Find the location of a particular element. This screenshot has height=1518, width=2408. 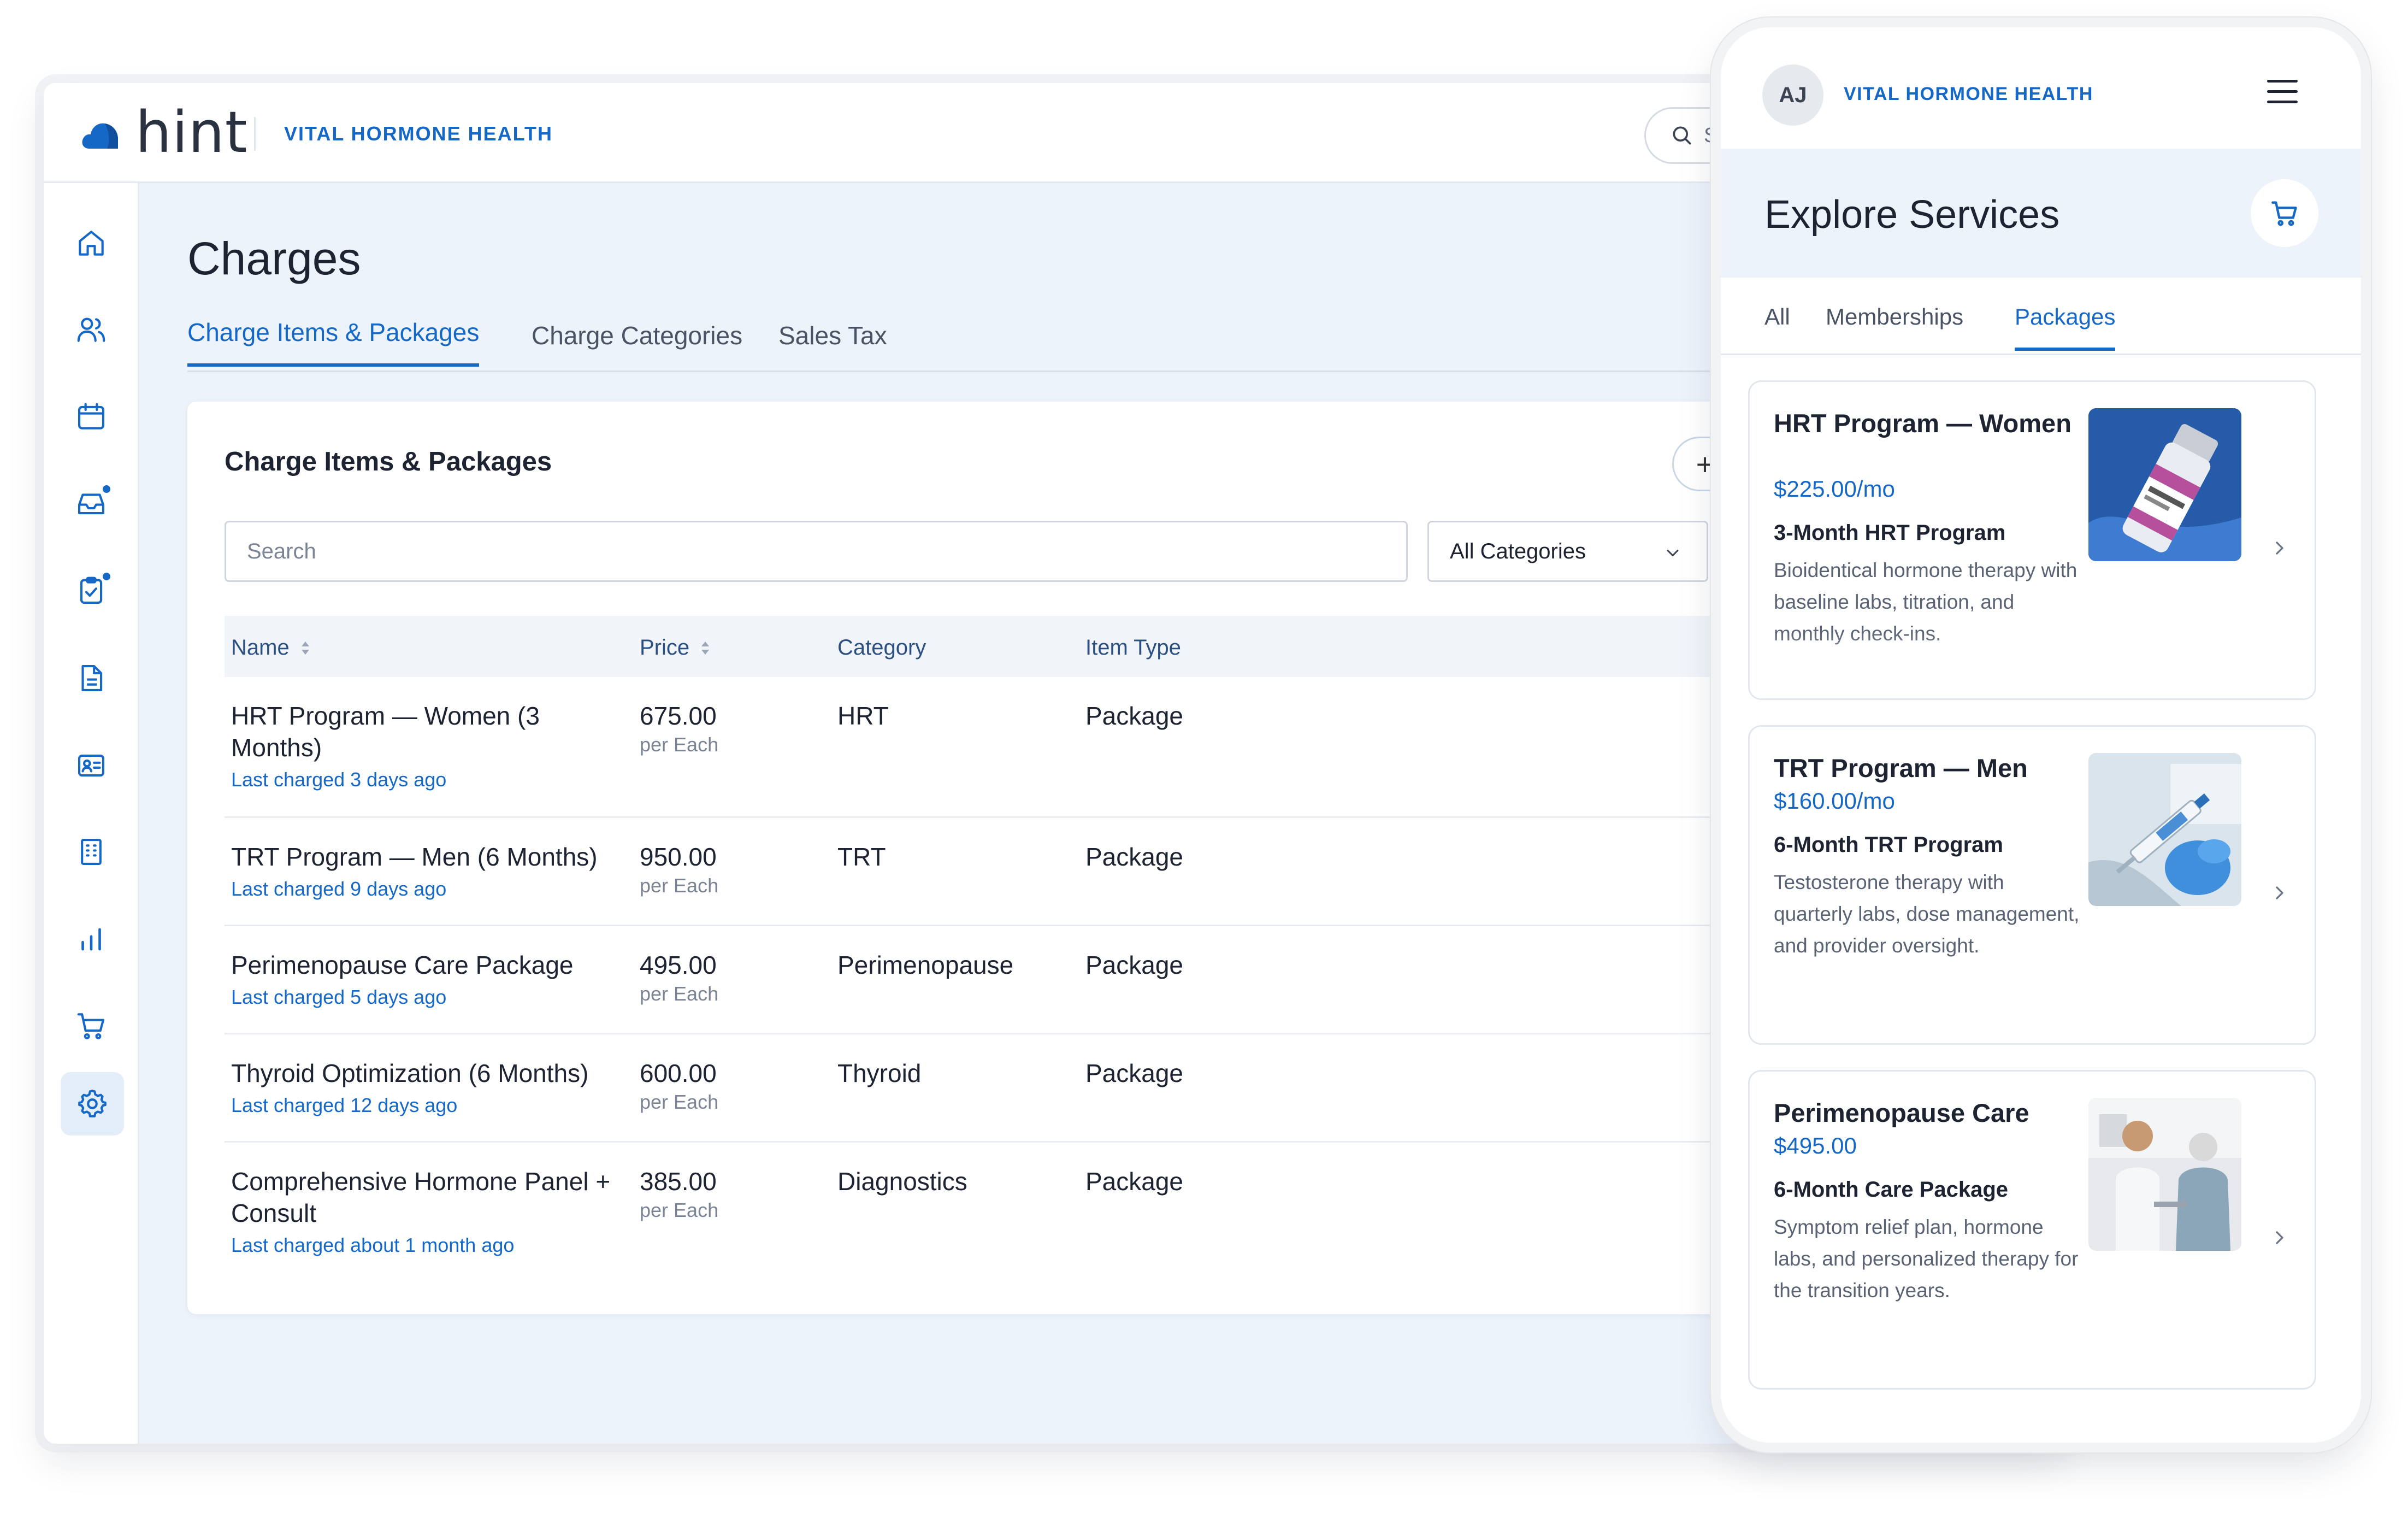

row-price: 495.00 per Each is located at coordinates (679, 978).